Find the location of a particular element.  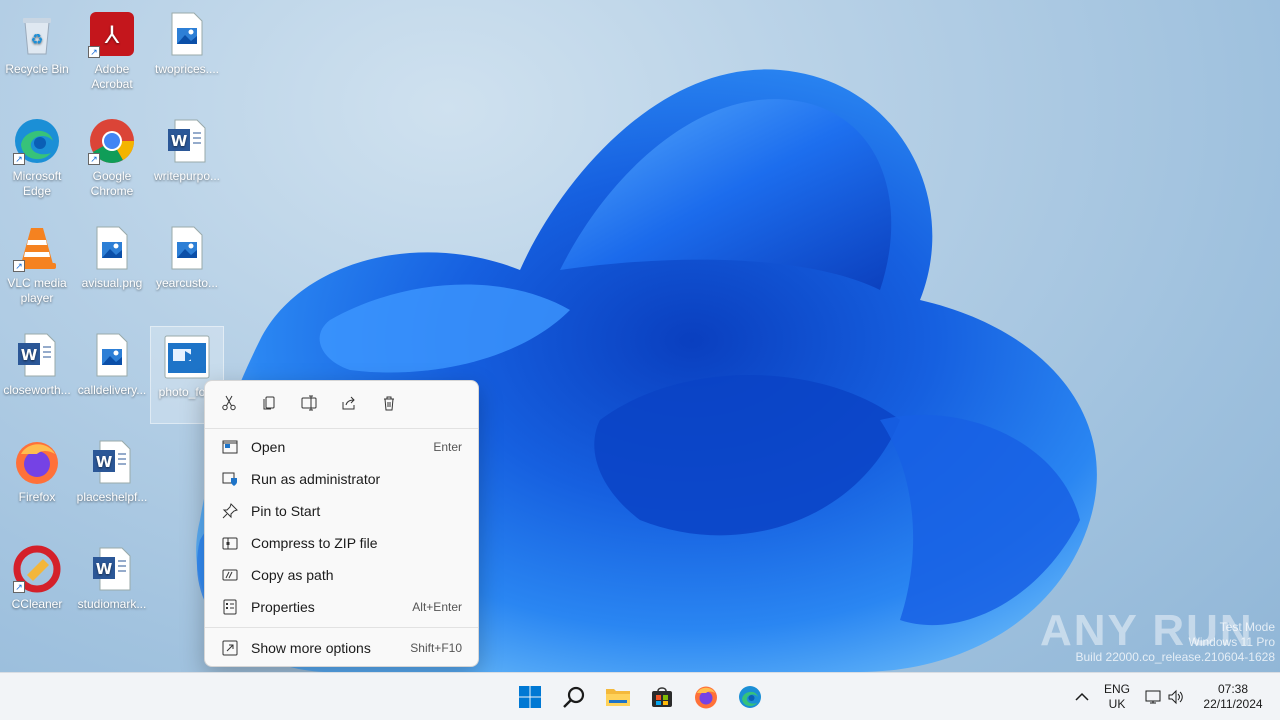

delete-icon is located at coordinates (389, 403).